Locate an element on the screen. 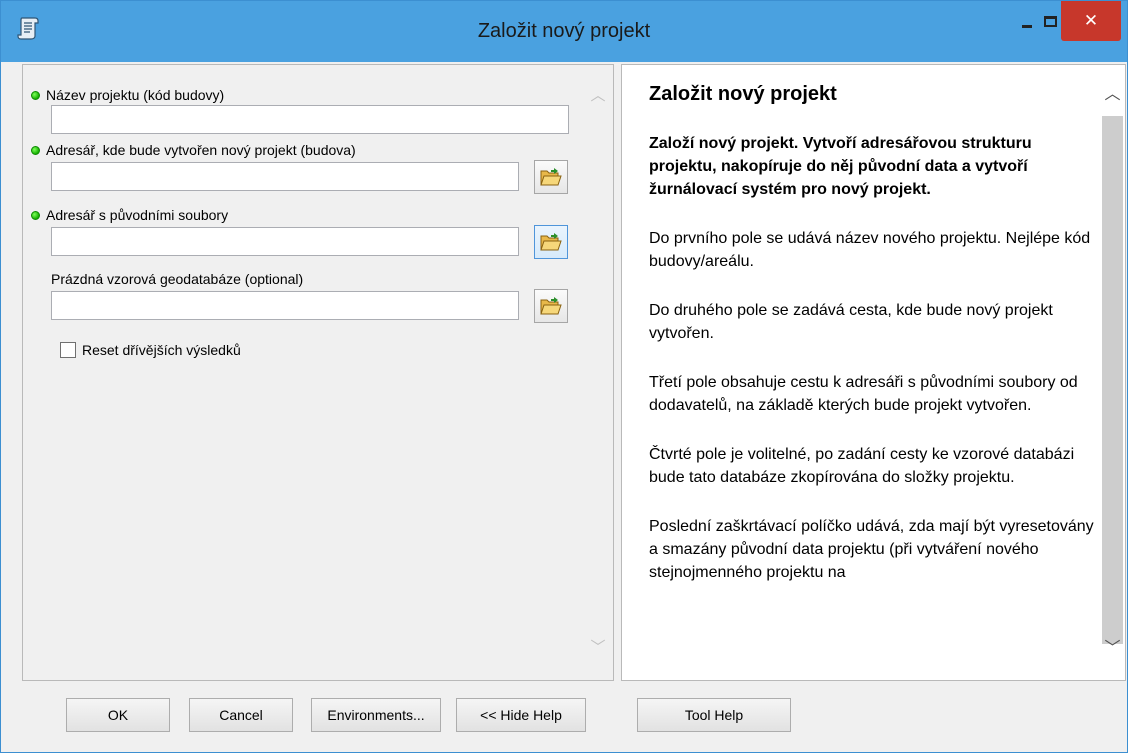  browse-source-folder-button is located at coordinates (551, 242).